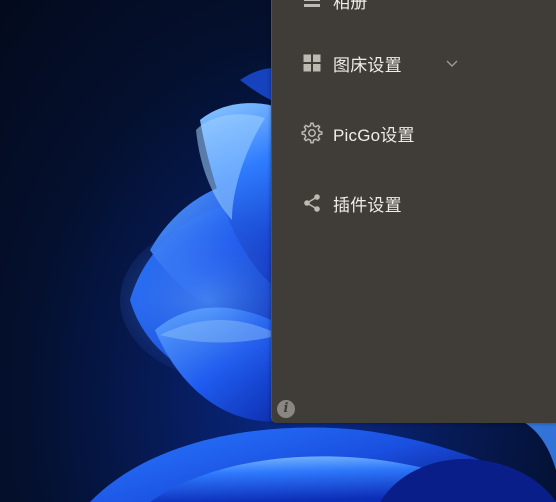 The width and height of the screenshot is (556, 502). What do you see at coordinates (312, 63) in the screenshot?
I see `grid-icon` at bounding box center [312, 63].